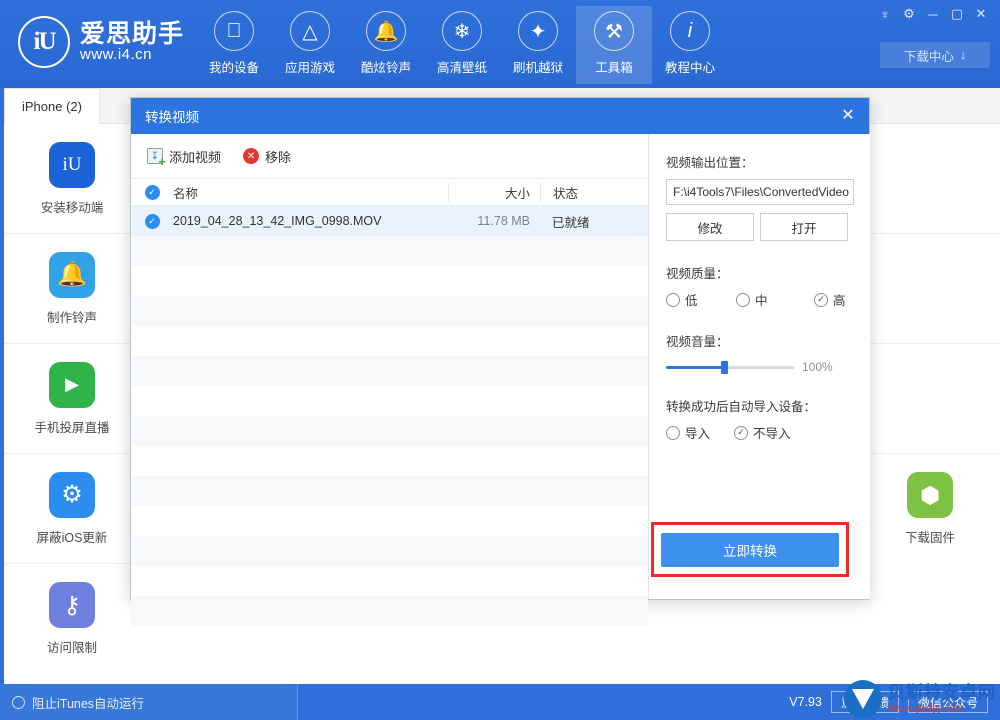 Image resolution: width=1000 pixels, height=720 pixels. I want to click on watermark-shape, so click(863, 699).